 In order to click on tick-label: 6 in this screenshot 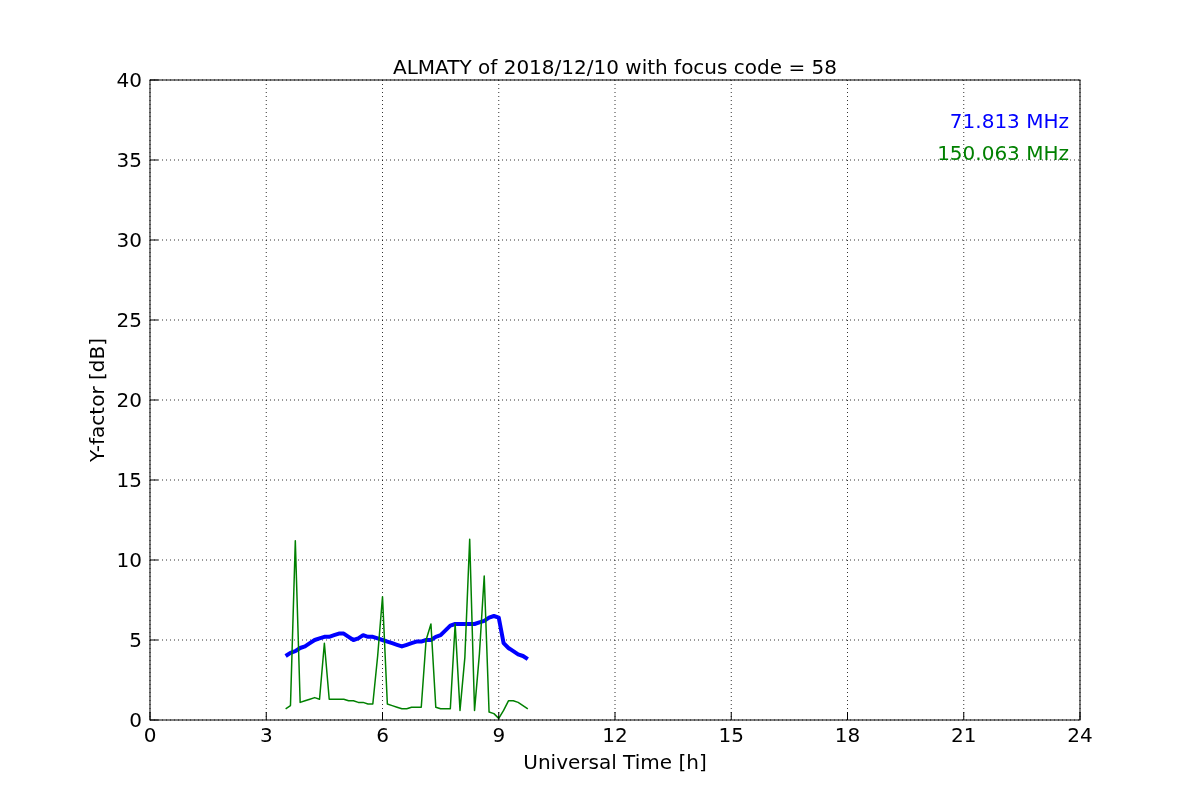, I will do `click(382, 735)`.